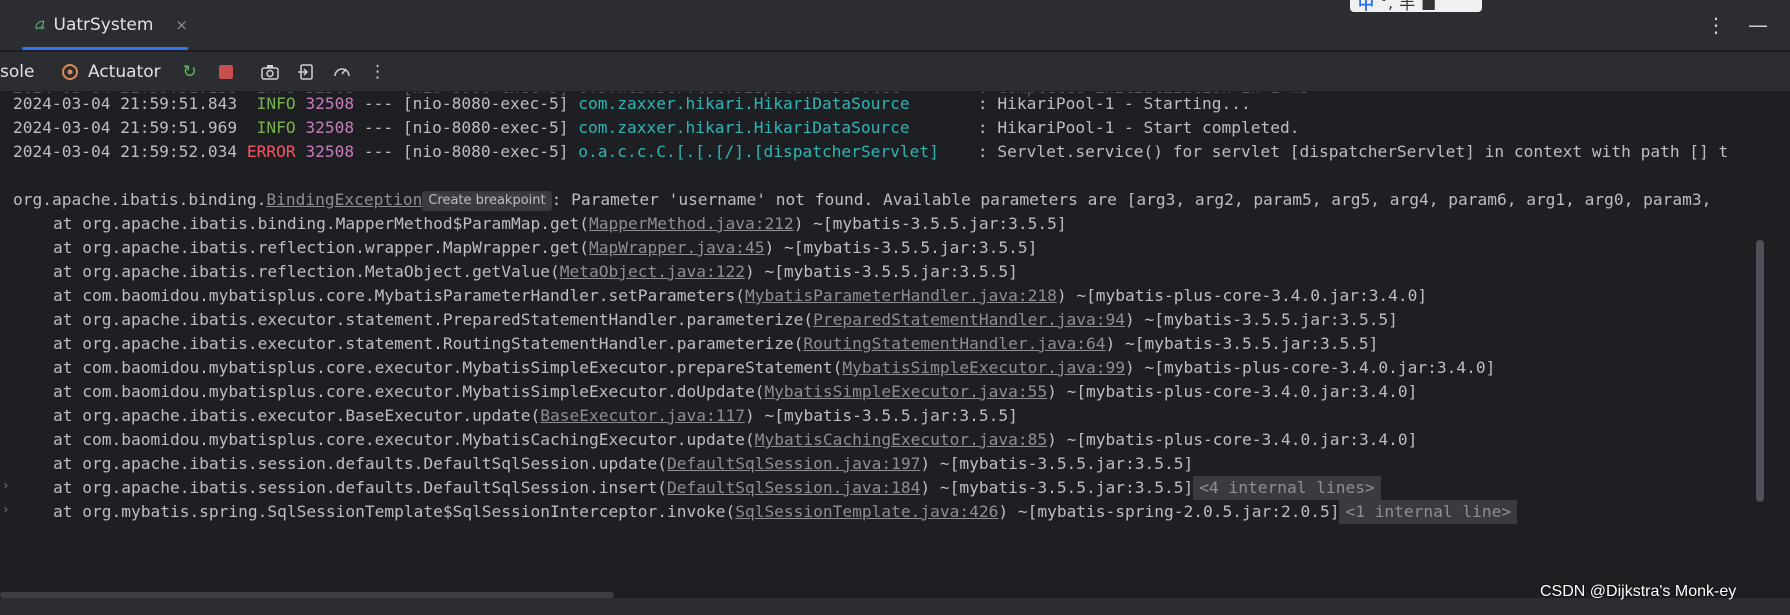 The image size is (1790, 615). I want to click on source-link: DefaultSqlSession.java:184, so click(793, 487).